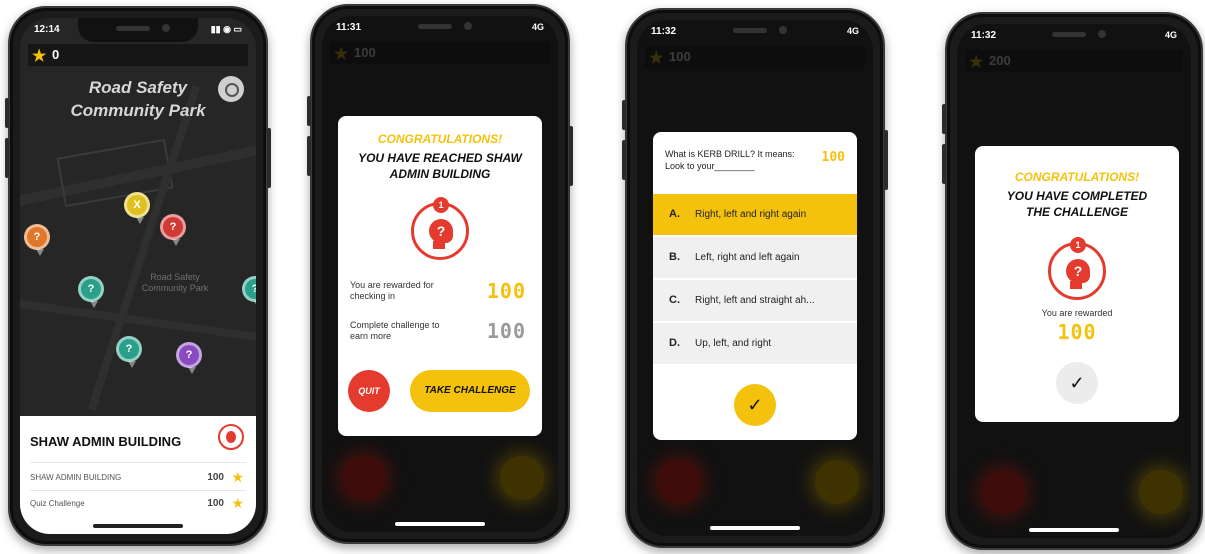 The image size is (1205, 554). I want to click on reward-row-checkin: SHAW ADMIN BUILDING 100 ★, so click(137, 477).